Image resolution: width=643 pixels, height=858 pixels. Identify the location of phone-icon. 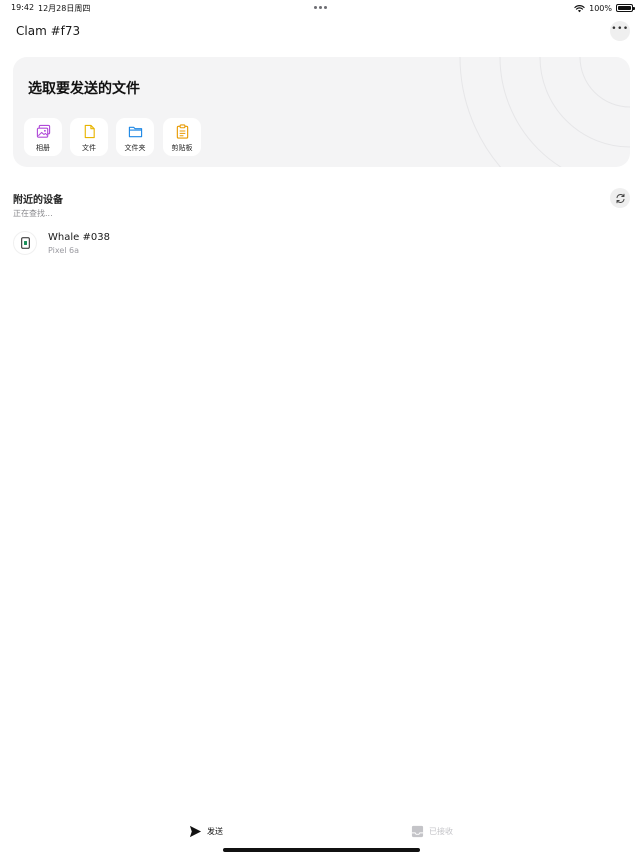
(25, 243).